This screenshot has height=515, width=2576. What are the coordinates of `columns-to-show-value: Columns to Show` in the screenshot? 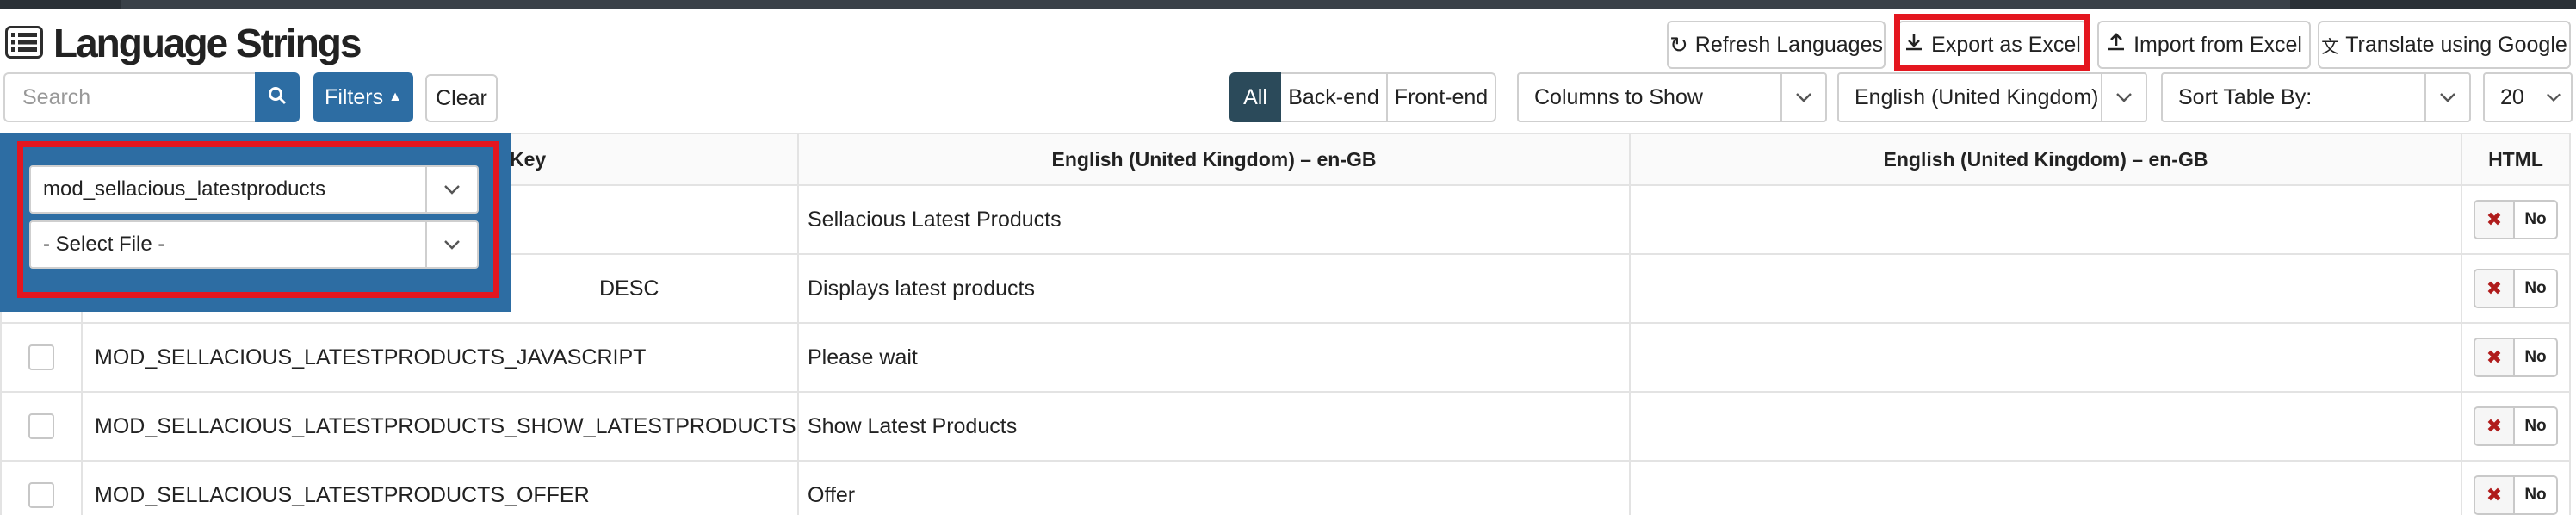 It's located at (1618, 96).